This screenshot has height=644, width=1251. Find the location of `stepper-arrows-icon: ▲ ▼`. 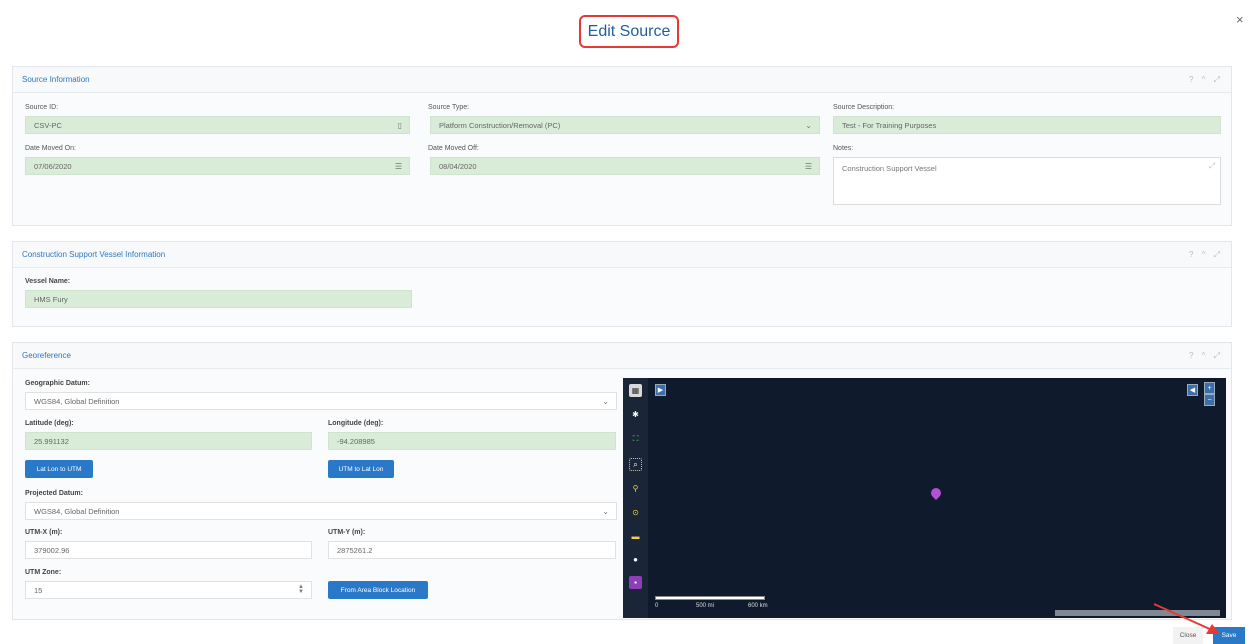

stepper-arrows-icon: ▲ ▼ is located at coordinates (301, 589).